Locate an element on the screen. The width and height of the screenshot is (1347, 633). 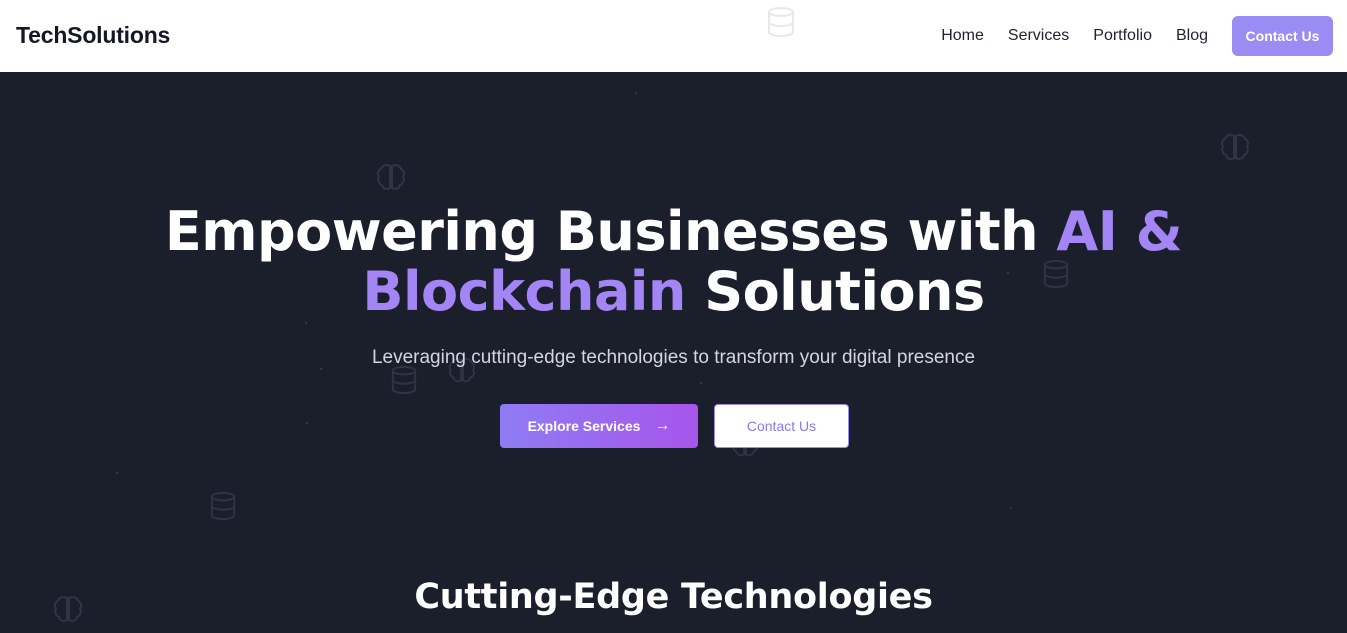
explore-services-button: Explore Services → is located at coordinates (599, 426).